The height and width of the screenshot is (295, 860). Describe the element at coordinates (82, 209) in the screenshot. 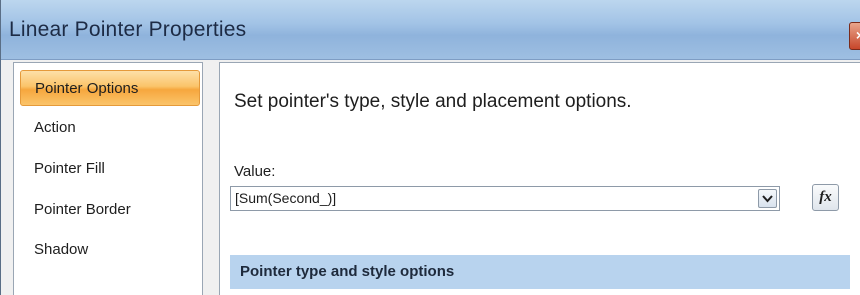

I see `sidebar-item-label: Pointer Border` at that location.